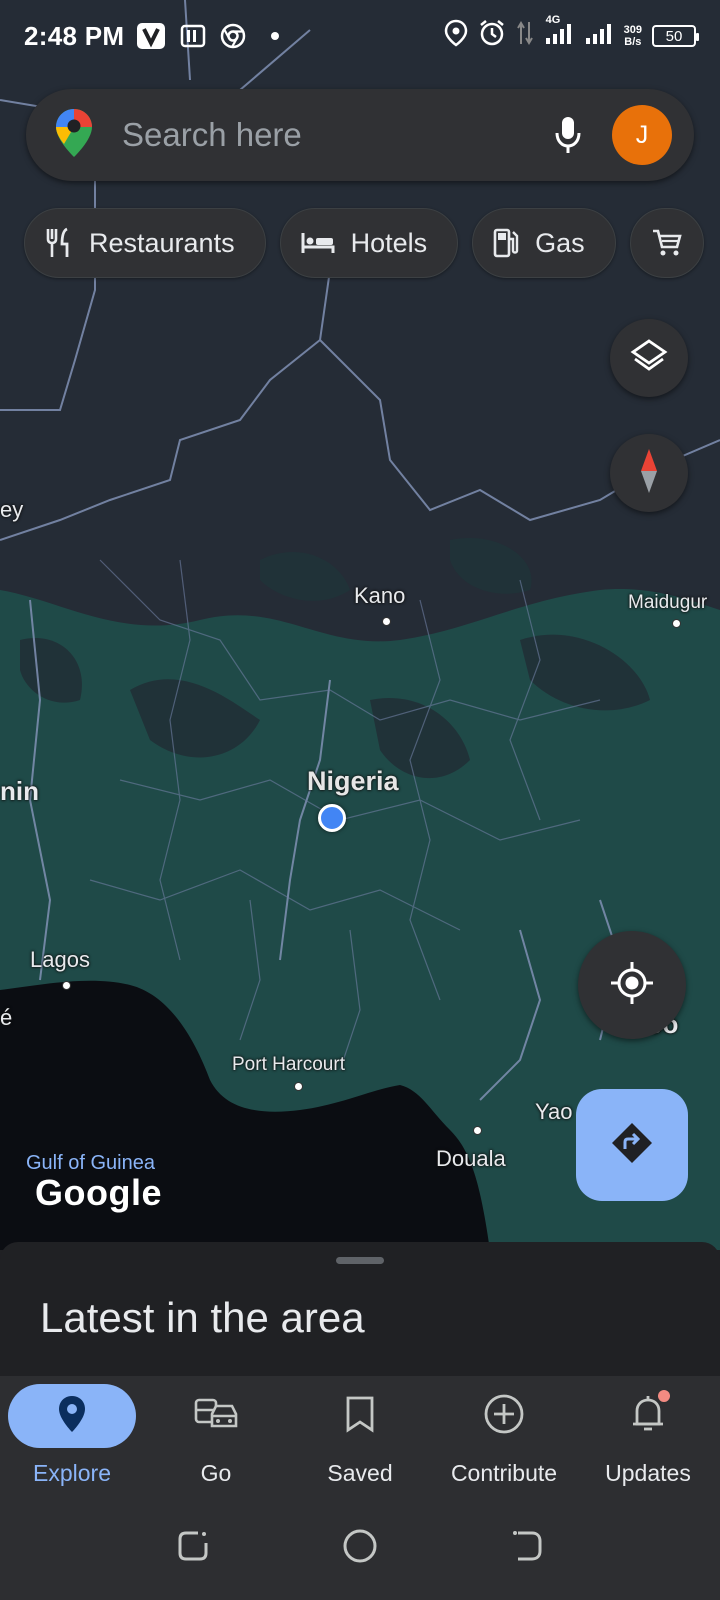  What do you see at coordinates (151, 36) in the screenshot?
I see `v-app-icon` at bounding box center [151, 36].